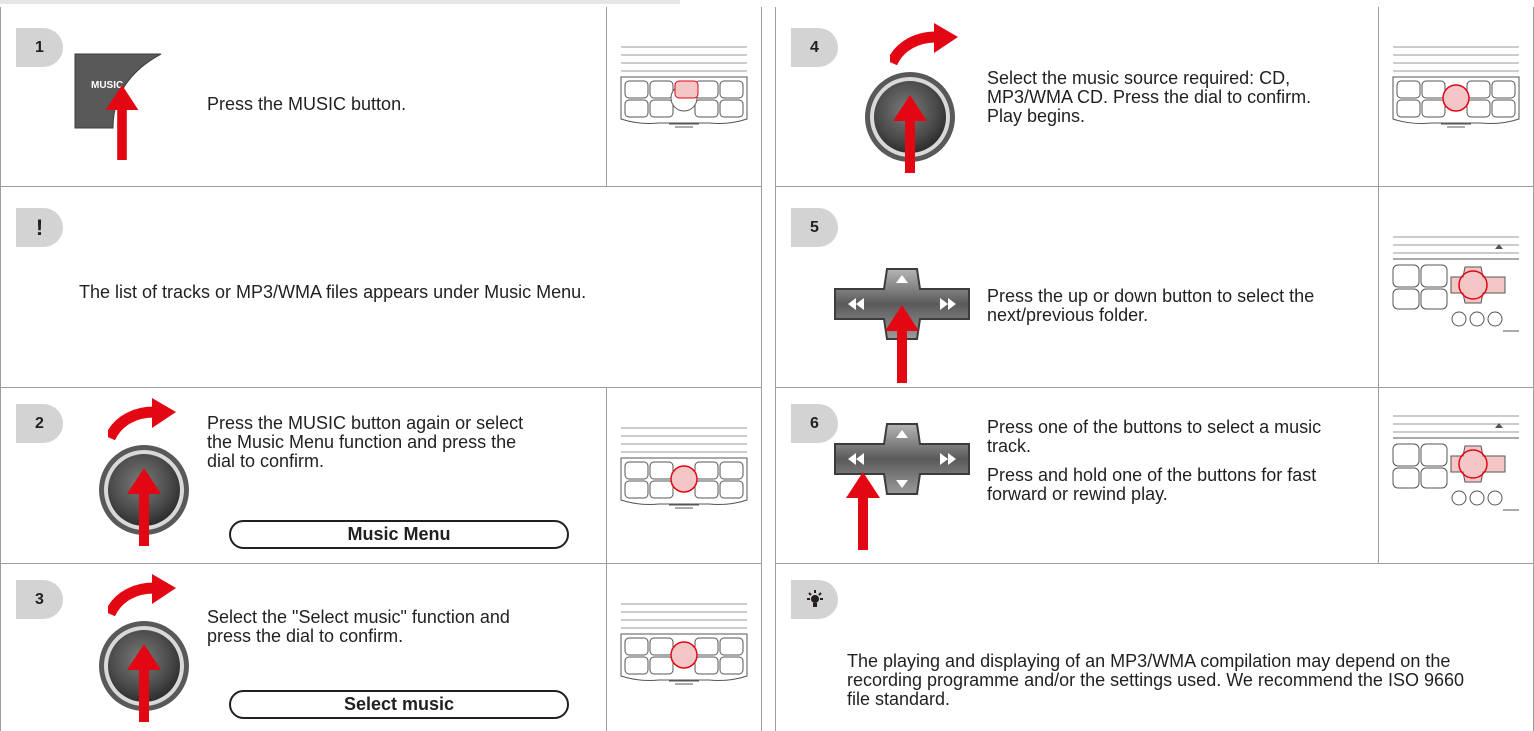 Image resolution: width=1534 pixels, height=731 pixels. Describe the element at coordinates (683, 96) in the screenshot. I see `step-1-panel-thumbnail` at that location.